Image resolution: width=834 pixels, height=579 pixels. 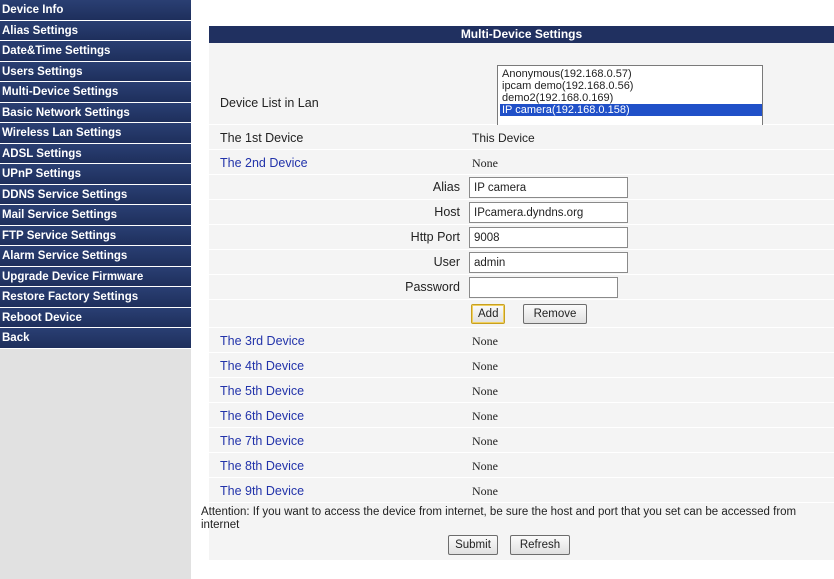 I want to click on sidebar-item-device-info: Device Info, so click(x=95, y=10).